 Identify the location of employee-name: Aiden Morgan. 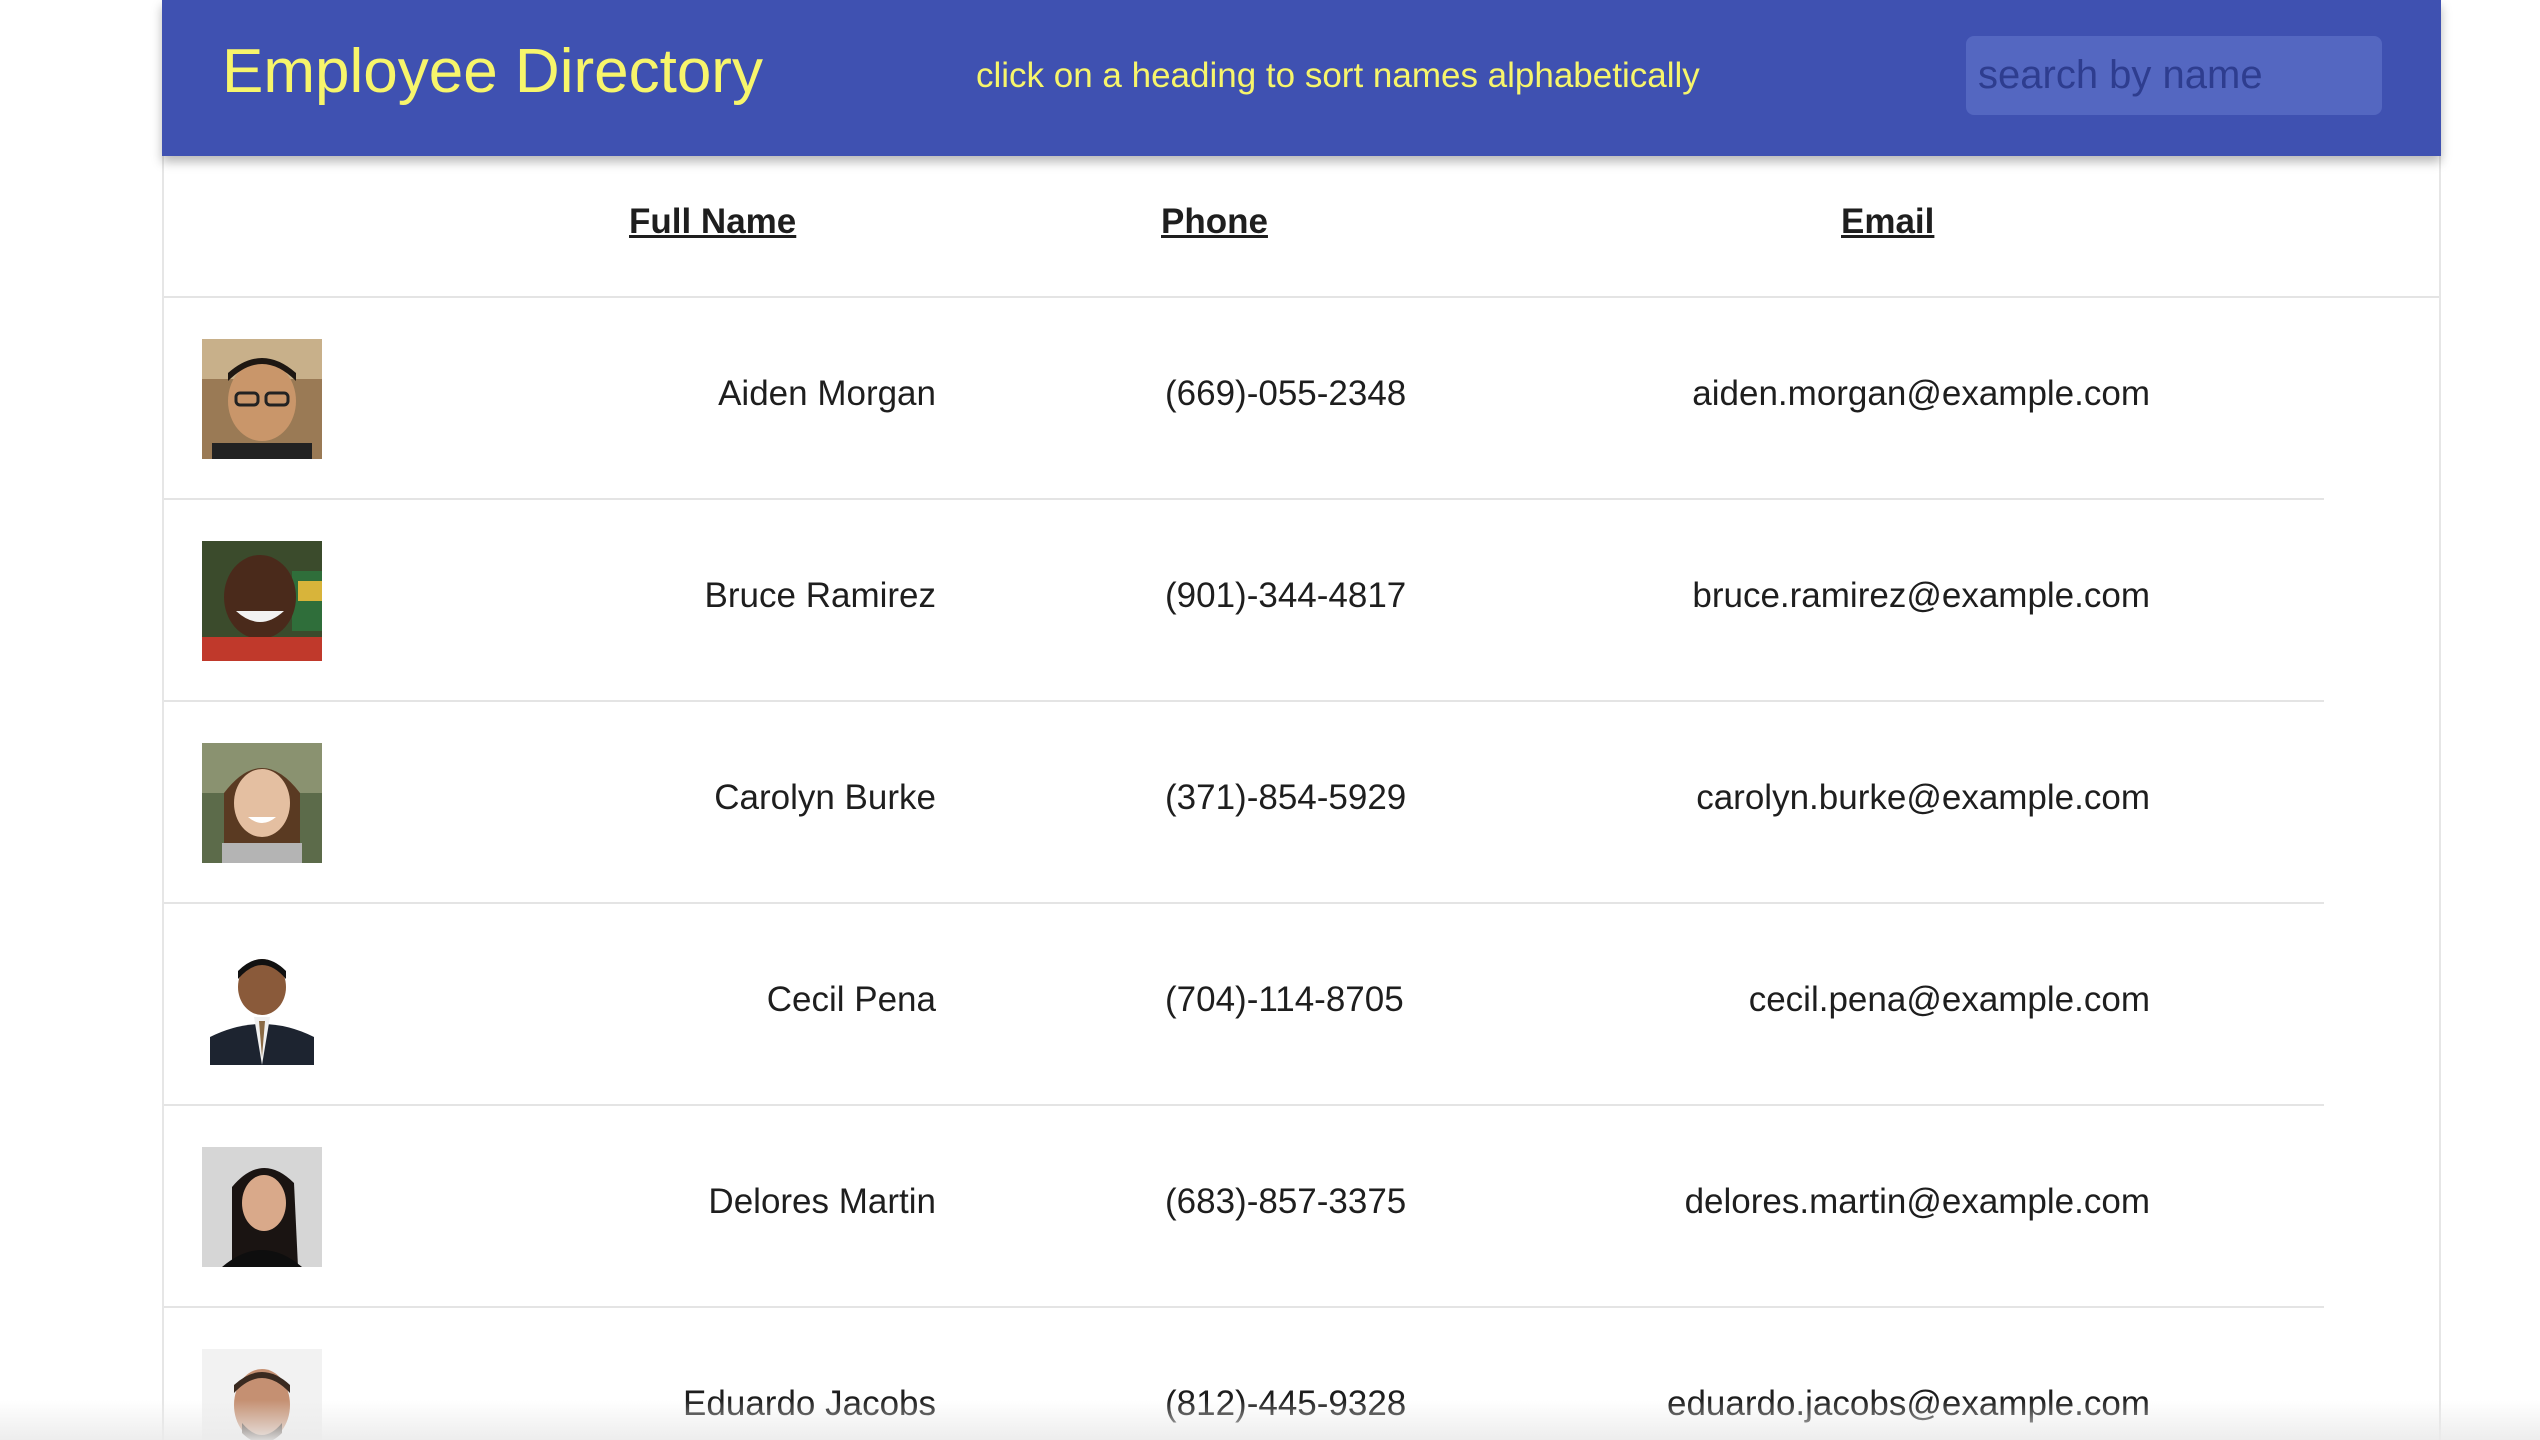
(827, 393).